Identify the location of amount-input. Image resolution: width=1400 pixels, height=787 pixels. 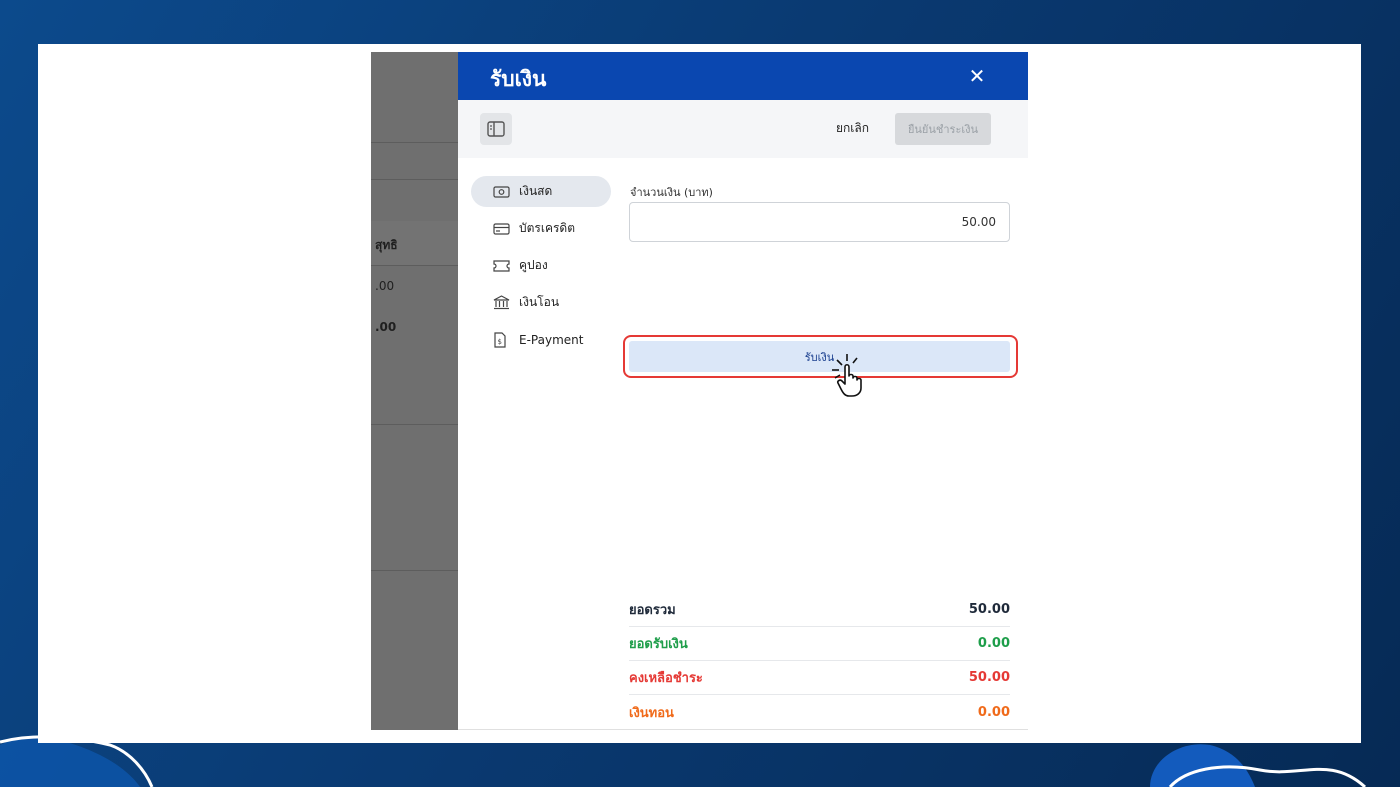
(819, 222).